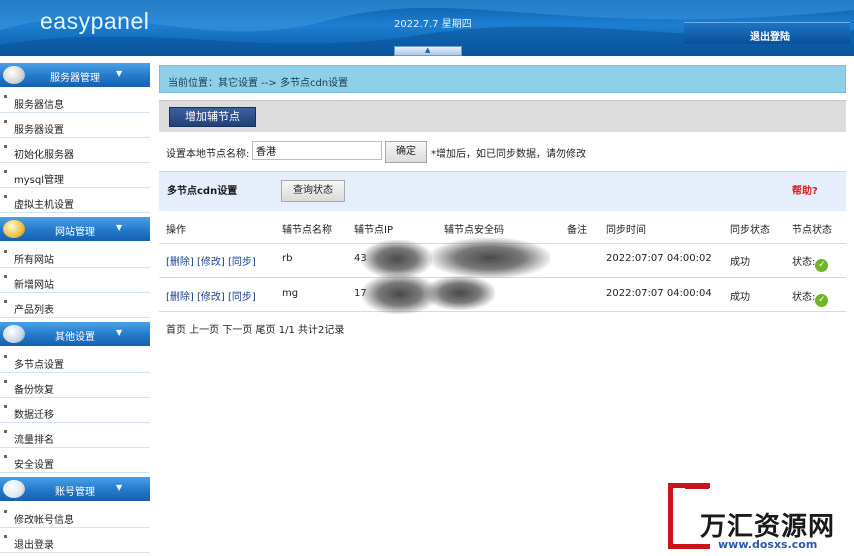  Describe the element at coordinates (75, 361) in the screenshot. I see `sidebar-item-multinode: 多节点设置` at that location.